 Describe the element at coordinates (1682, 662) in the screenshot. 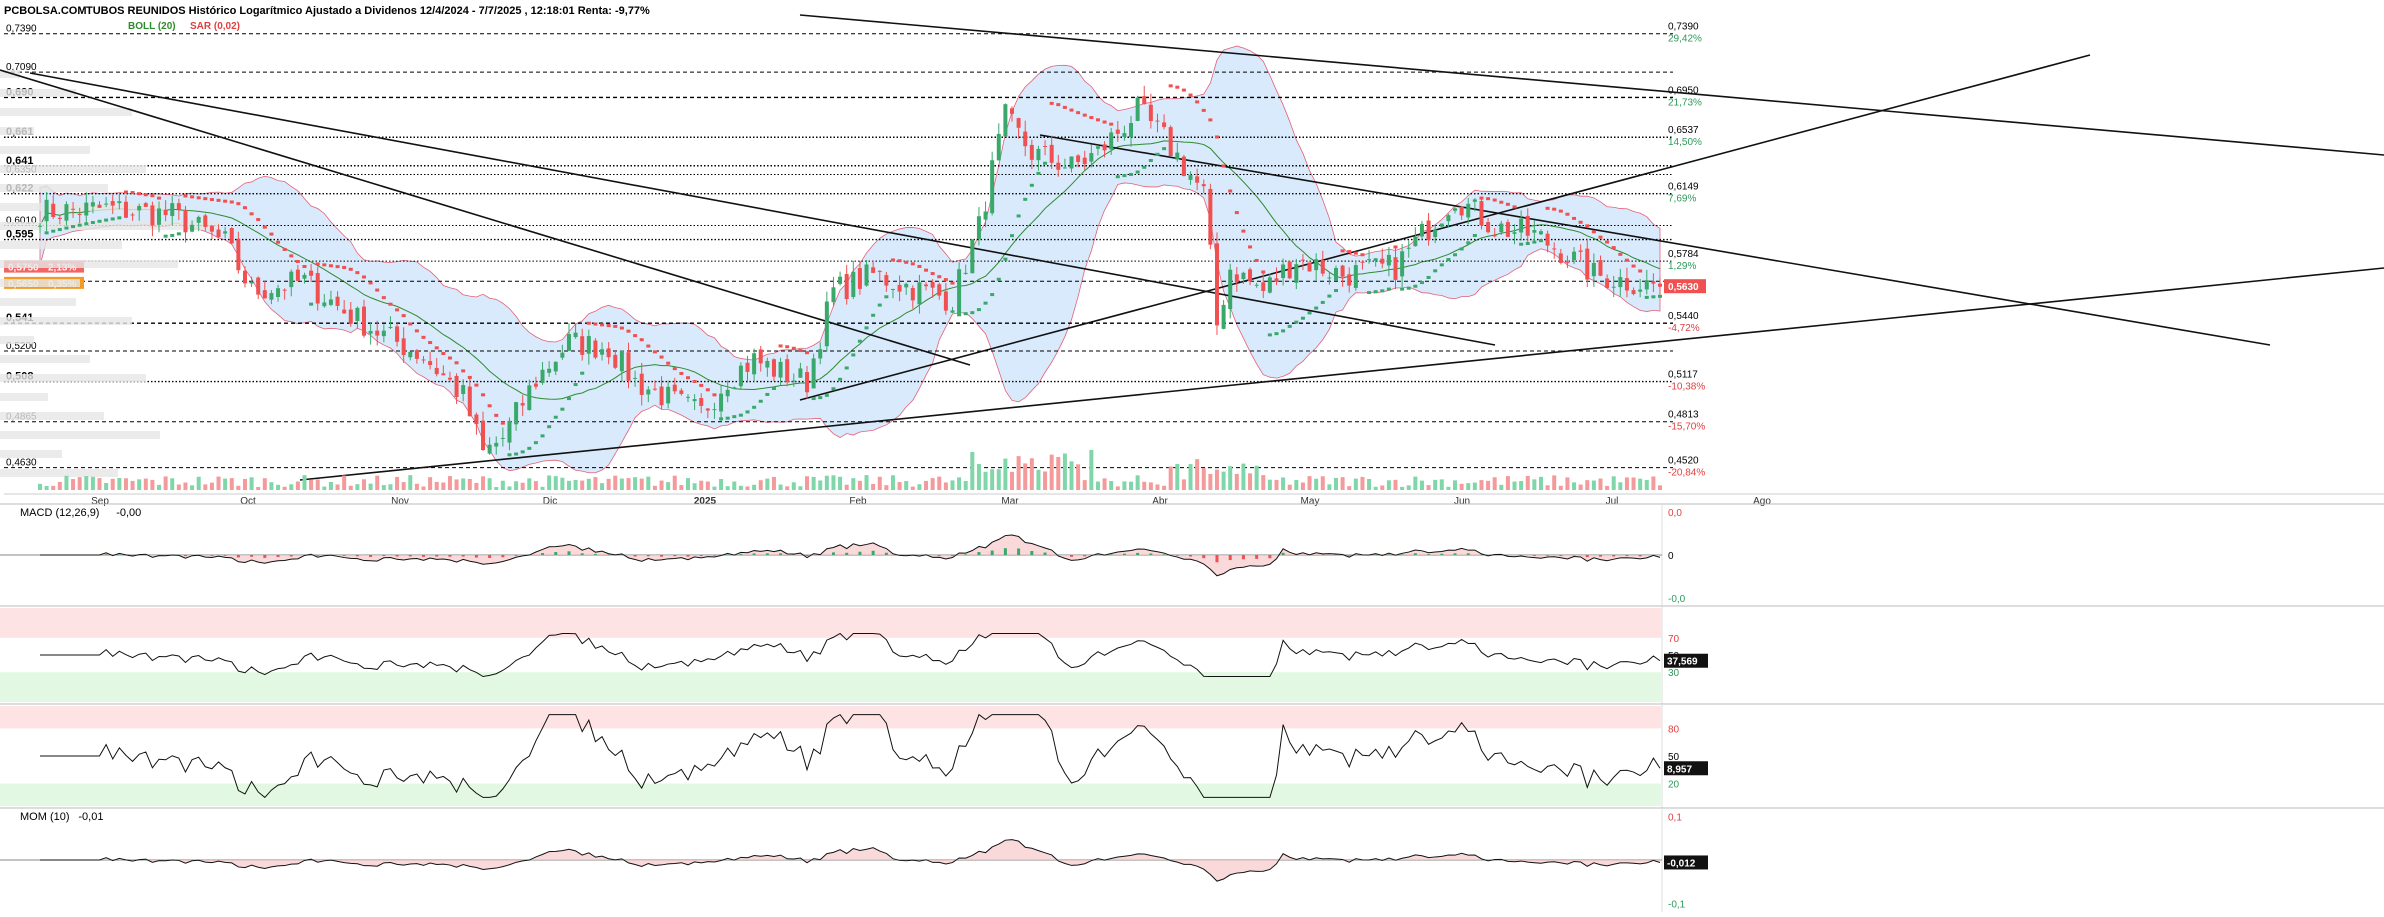

I see `indicator-last-label: 37,569` at that location.